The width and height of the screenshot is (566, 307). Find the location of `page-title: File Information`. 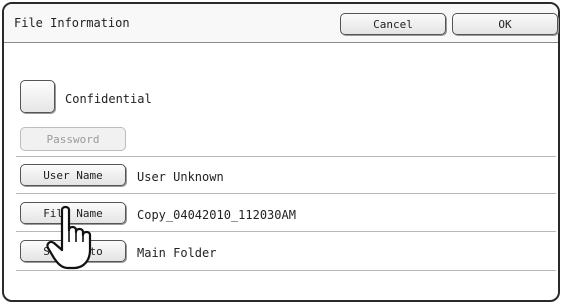

page-title: File Information is located at coordinates (72, 23).